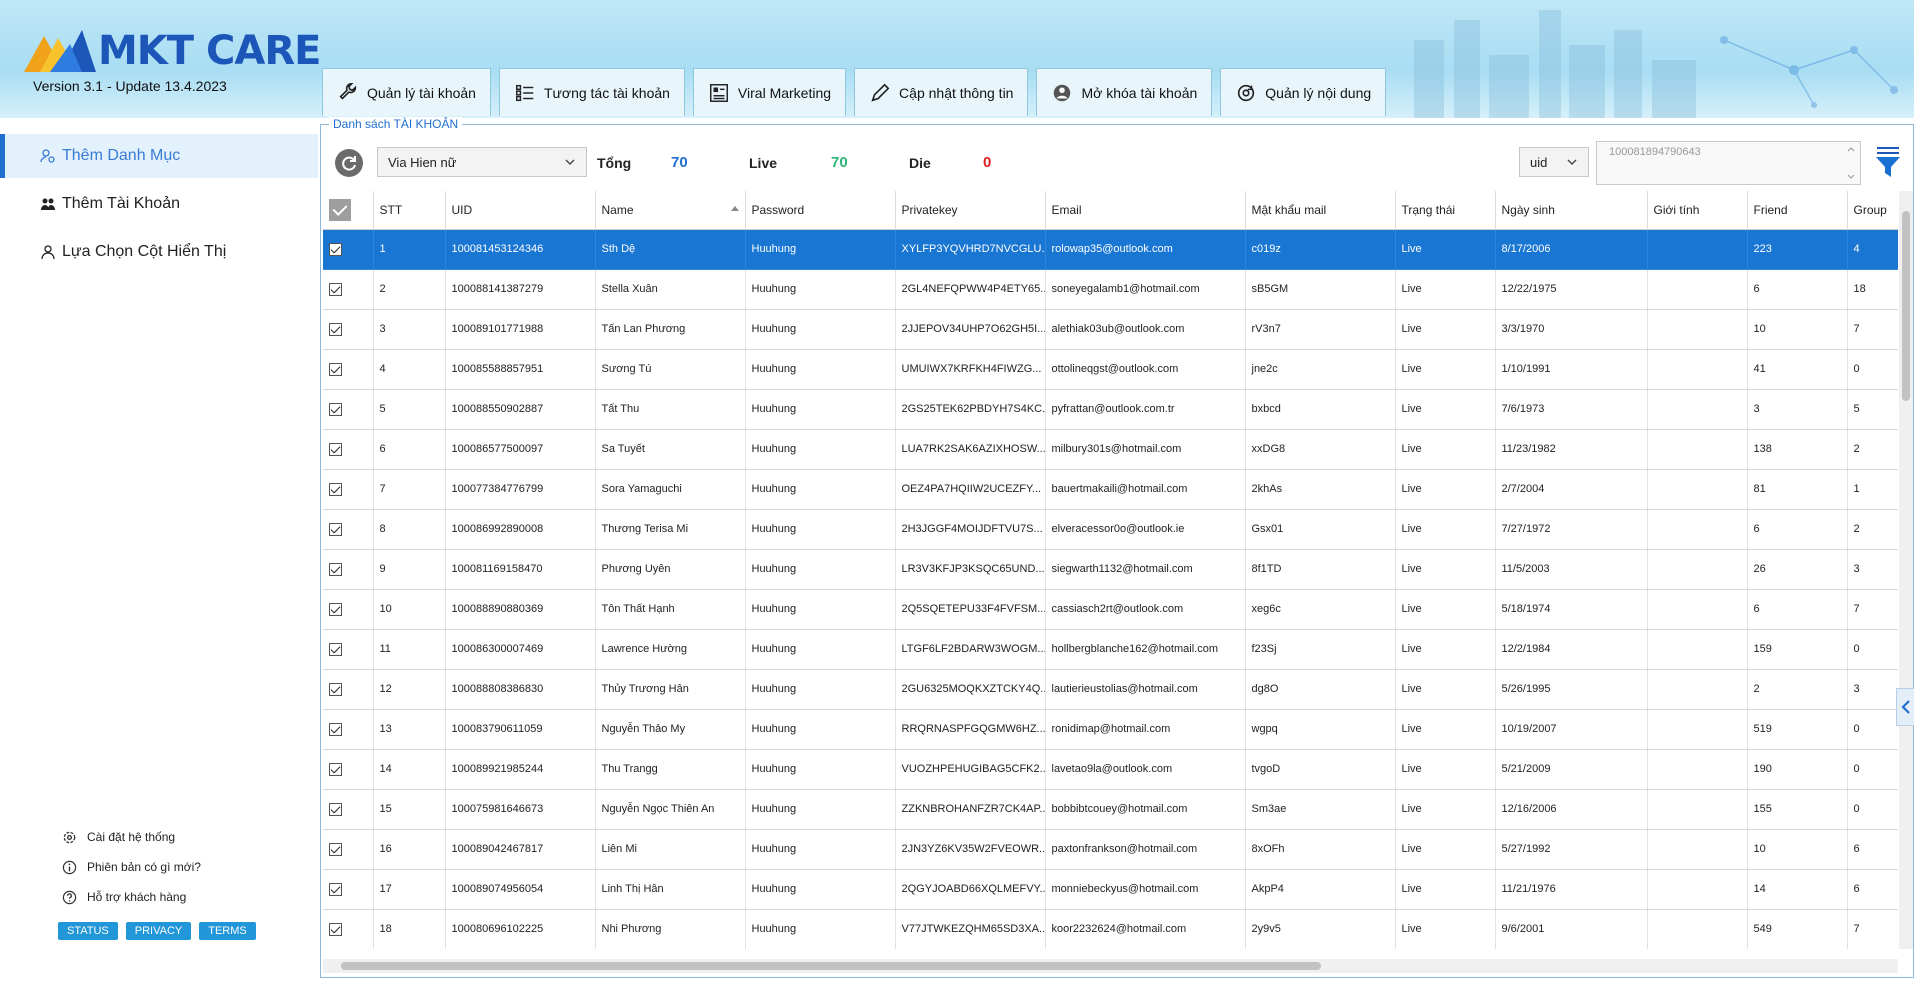 Image resolution: width=1914 pixels, height=985 pixels. Describe the element at coordinates (1303, 92) in the screenshot. I see `tab-content-management: Quản lý nội dung` at that location.